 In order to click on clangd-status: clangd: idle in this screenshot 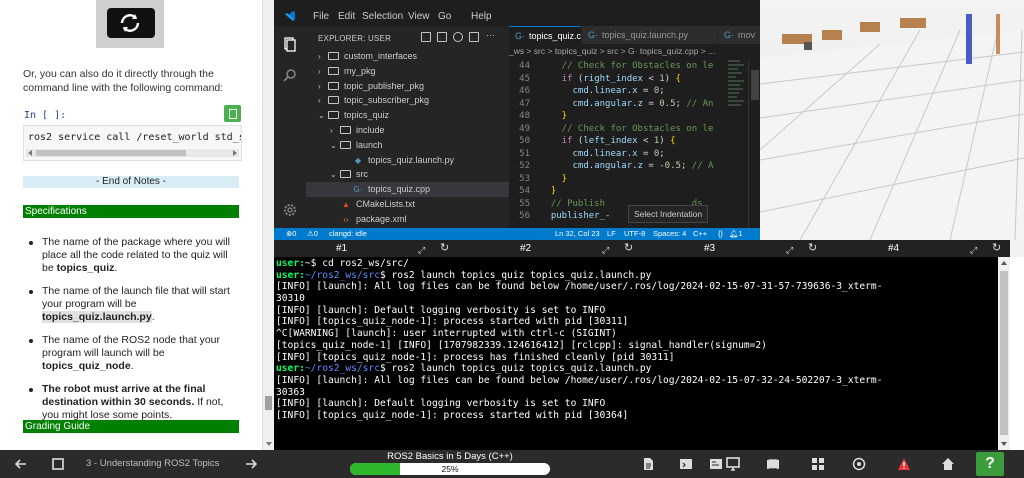, I will do `click(348, 234)`.